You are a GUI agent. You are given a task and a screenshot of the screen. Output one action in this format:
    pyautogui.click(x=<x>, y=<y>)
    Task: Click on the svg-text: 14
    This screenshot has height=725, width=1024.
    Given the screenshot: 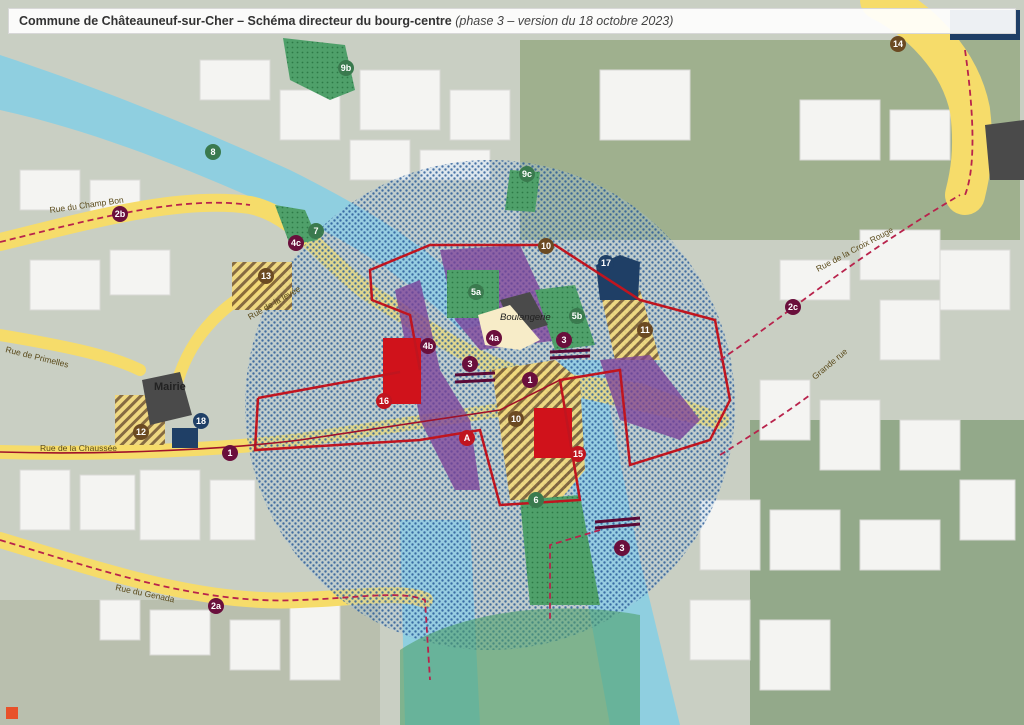 What is the action you would take?
    pyautogui.click(x=898, y=44)
    